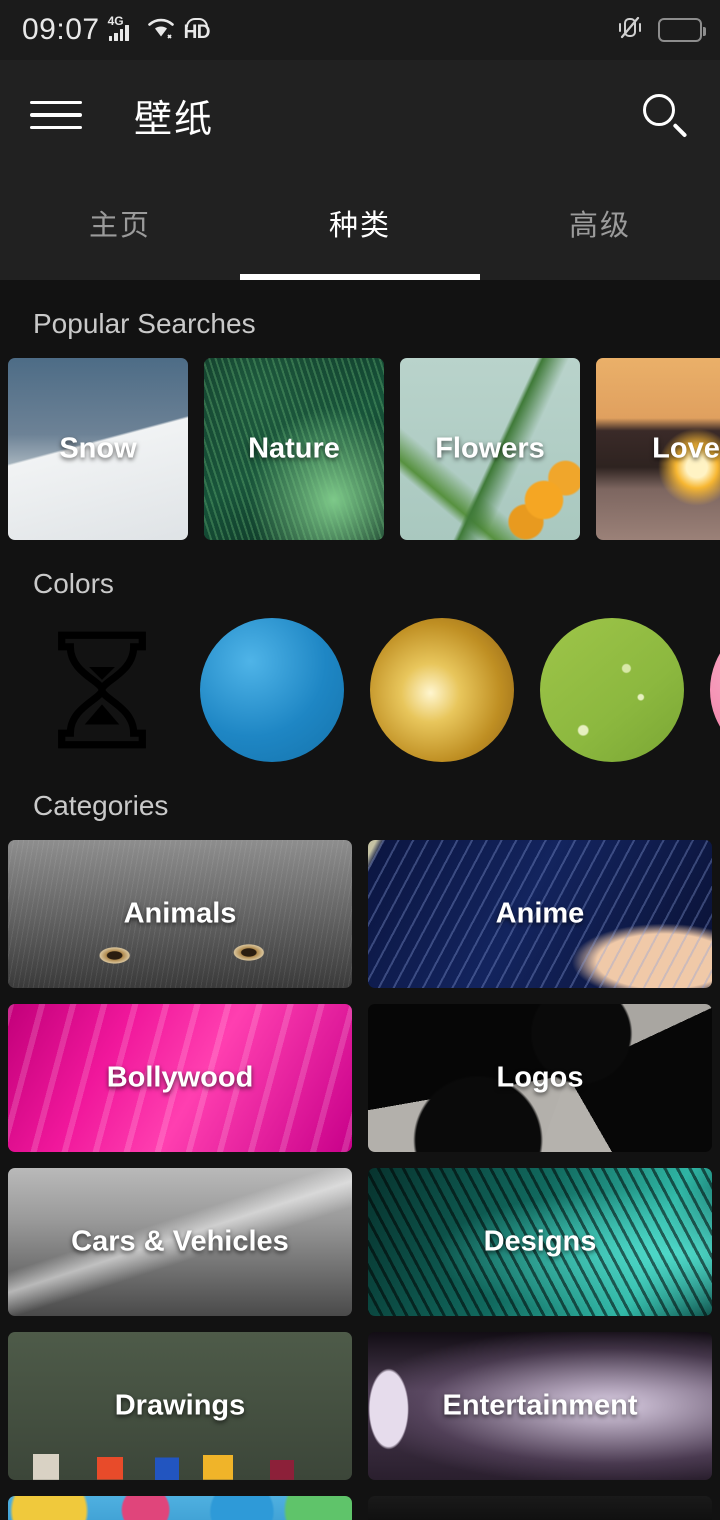  I want to click on category-card-animals: Animals, so click(180, 914).